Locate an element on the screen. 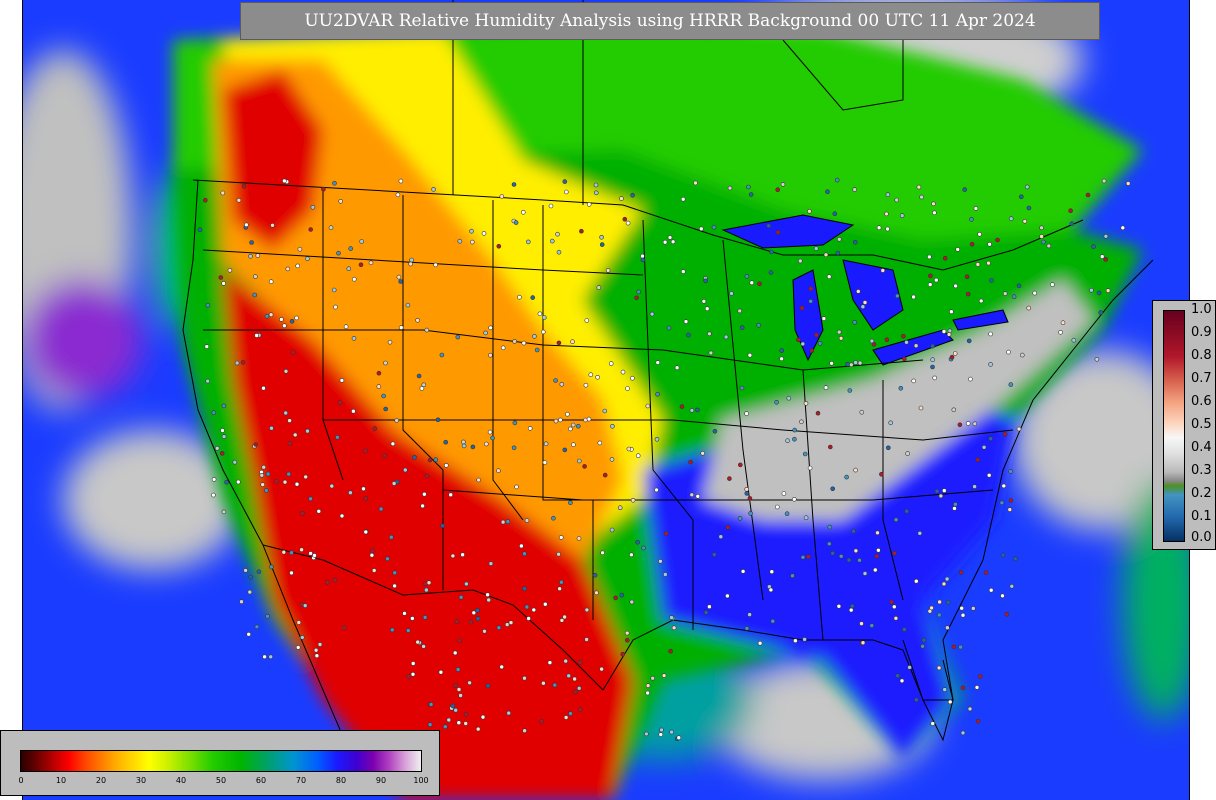 The image size is (1216, 800). rh-tick-label: 40 is located at coordinates (181, 780).